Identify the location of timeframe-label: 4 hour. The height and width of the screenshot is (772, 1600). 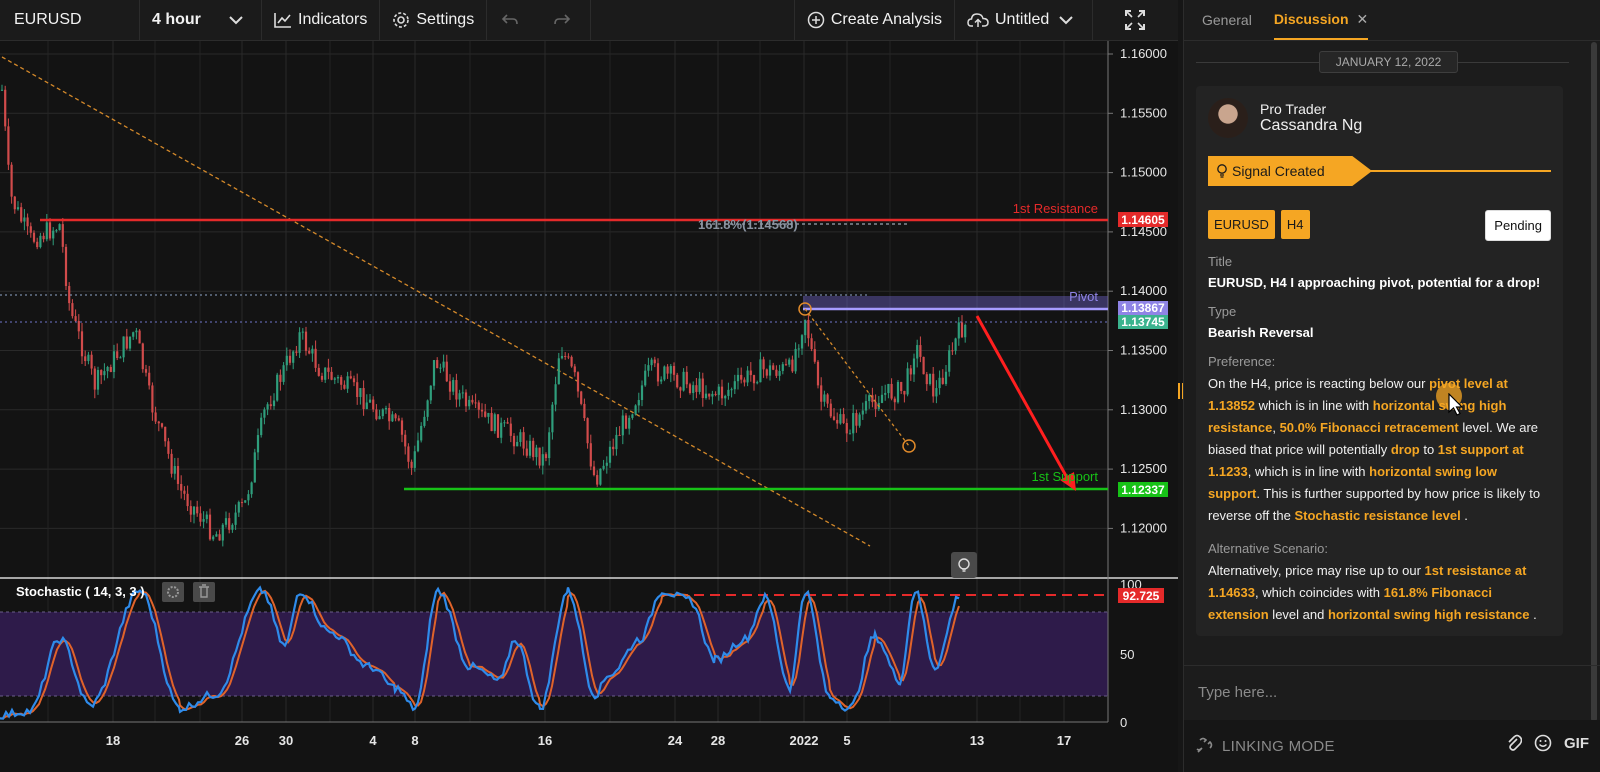
(176, 19).